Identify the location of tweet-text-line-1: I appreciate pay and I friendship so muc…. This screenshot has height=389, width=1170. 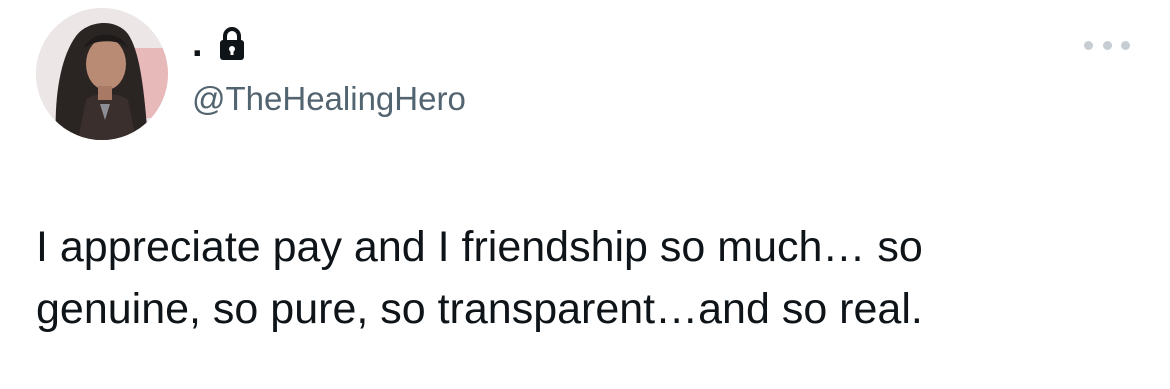
(479, 247).